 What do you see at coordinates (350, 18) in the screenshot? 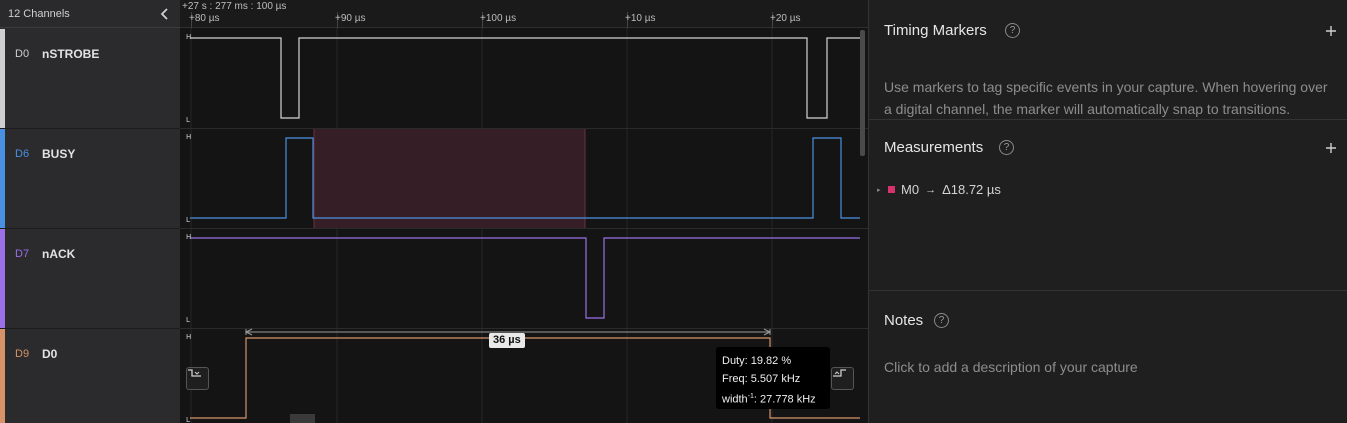
I see `tick-label: +90 µs` at bounding box center [350, 18].